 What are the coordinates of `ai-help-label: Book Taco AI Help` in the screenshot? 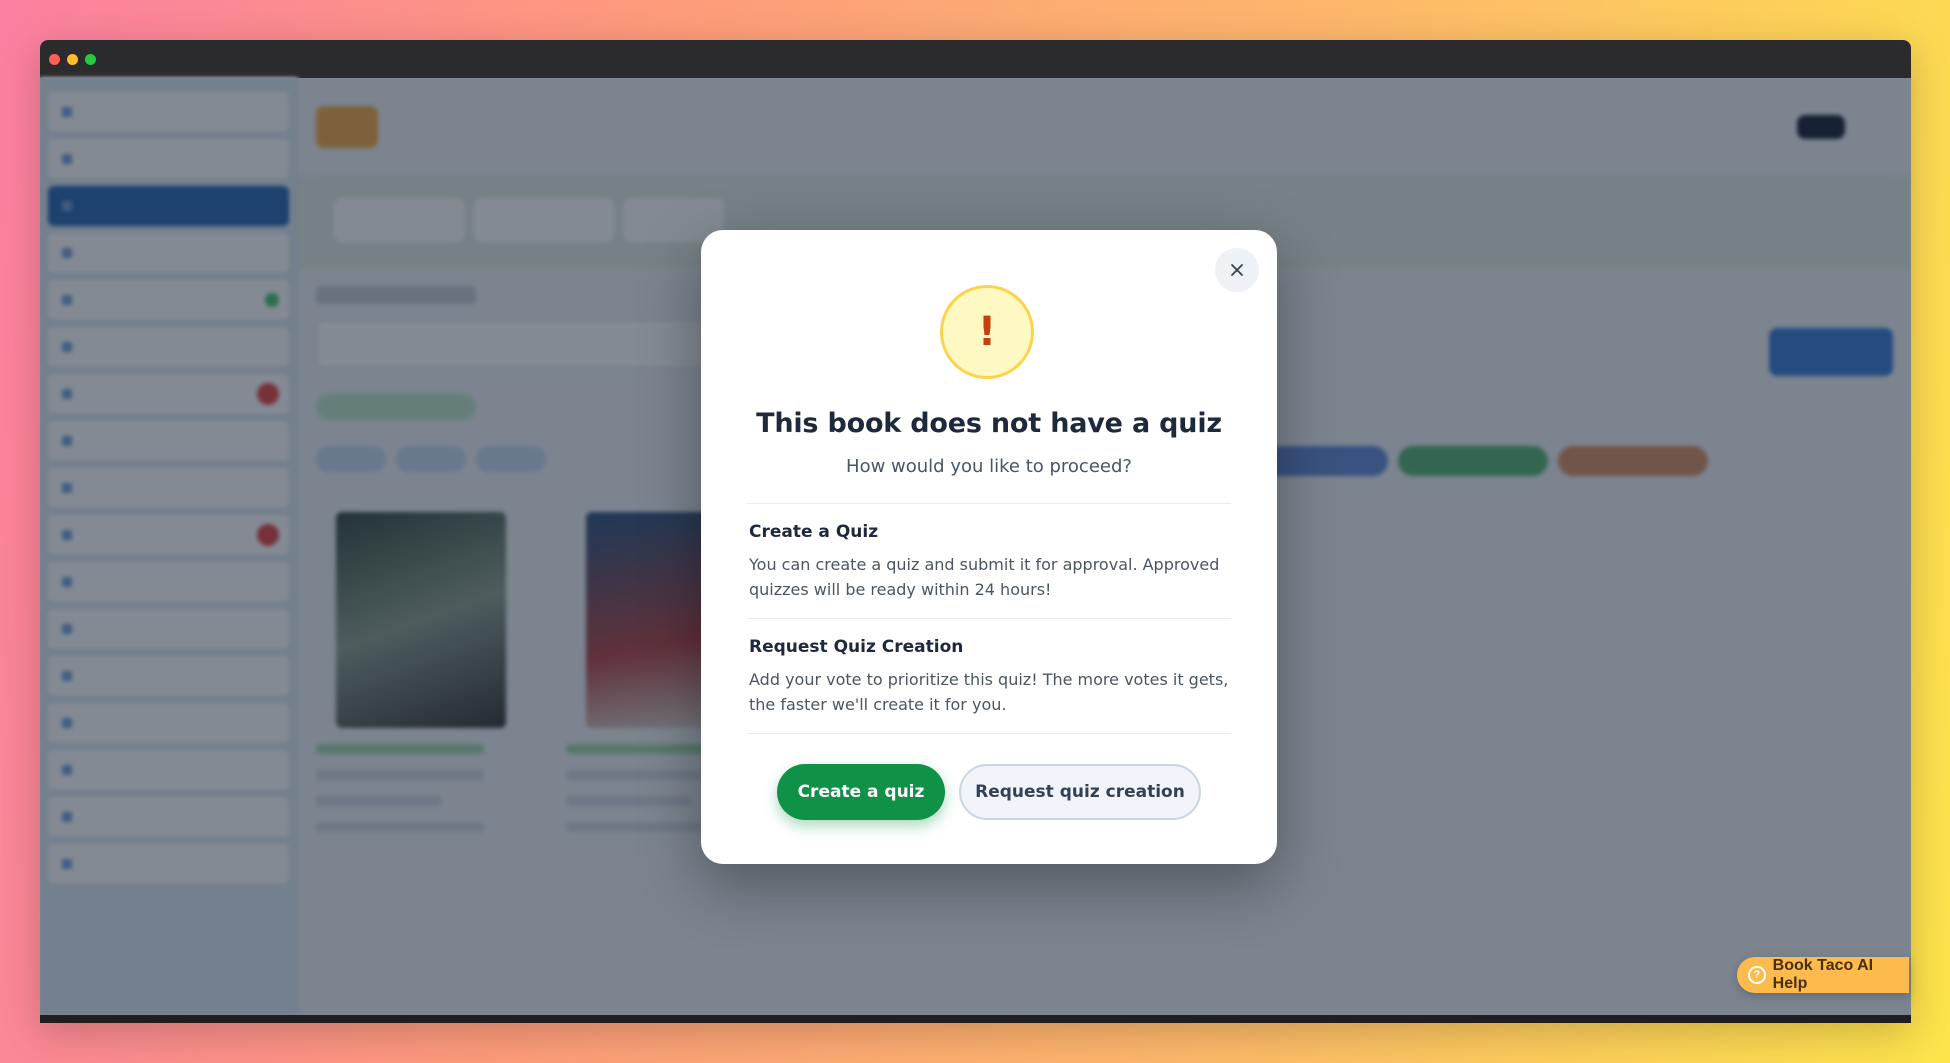 It's located at (1823, 974).